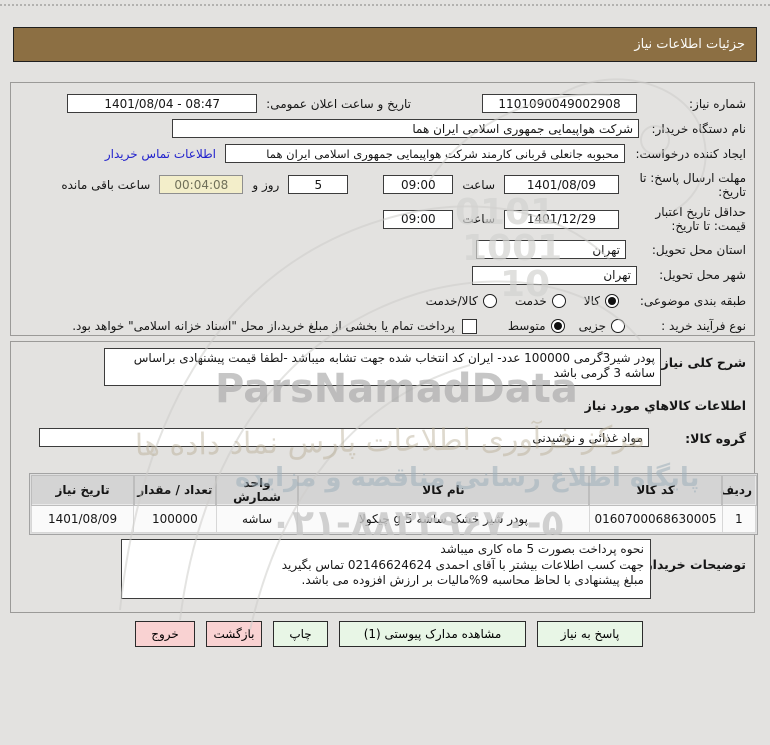  Describe the element at coordinates (701, 362) in the screenshot. I see `need-description-label: شرح کلی نیاز:` at that location.